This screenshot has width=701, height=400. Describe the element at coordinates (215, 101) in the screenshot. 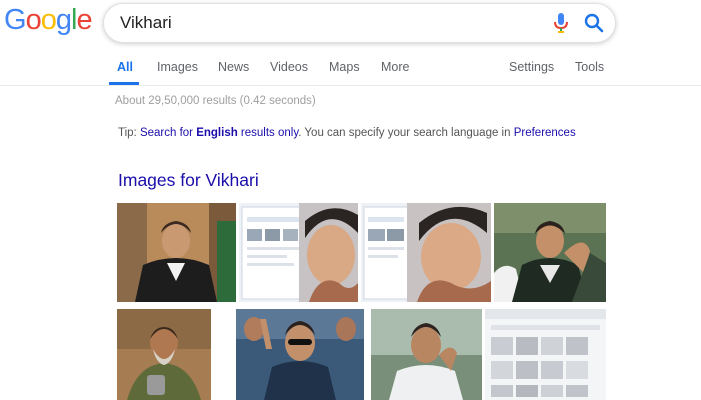

I see `result-stats: About 29,50,000 results (0.42 seconds)` at that location.